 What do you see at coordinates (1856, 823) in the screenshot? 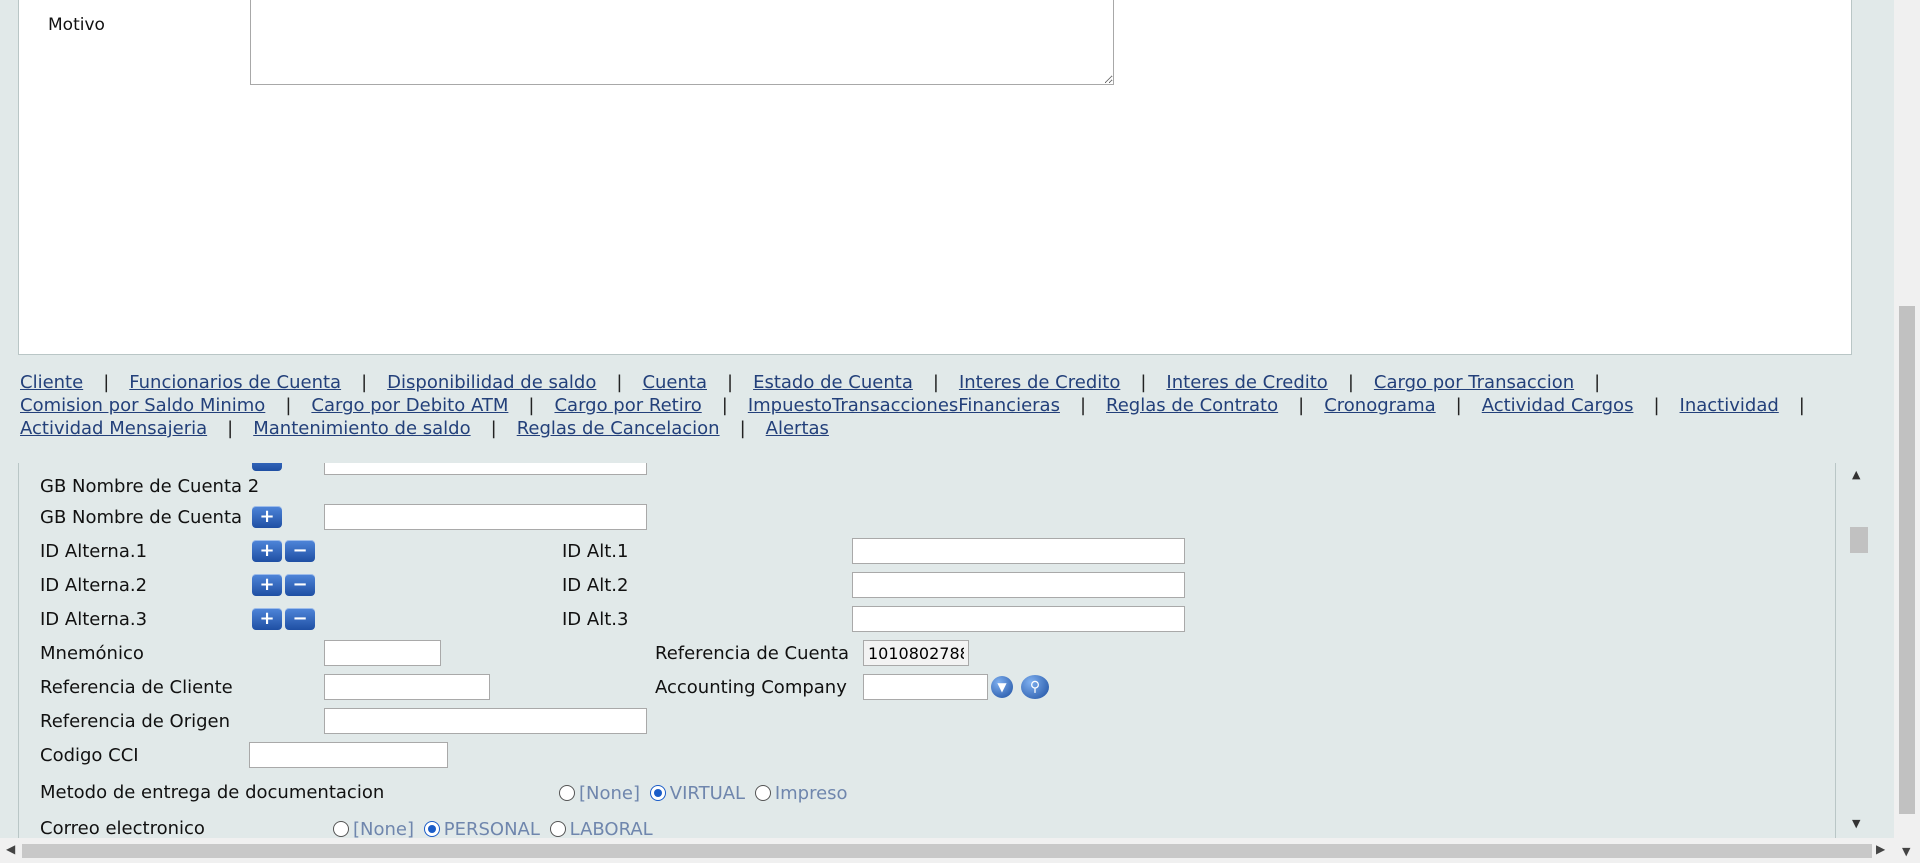
I see `scroll-down-arrow-icon: ▼` at bounding box center [1856, 823].